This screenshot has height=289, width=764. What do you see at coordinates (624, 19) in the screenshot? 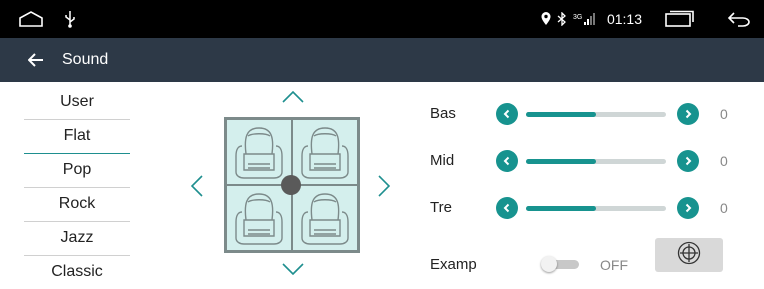
I see `clock: 01:13` at bounding box center [624, 19].